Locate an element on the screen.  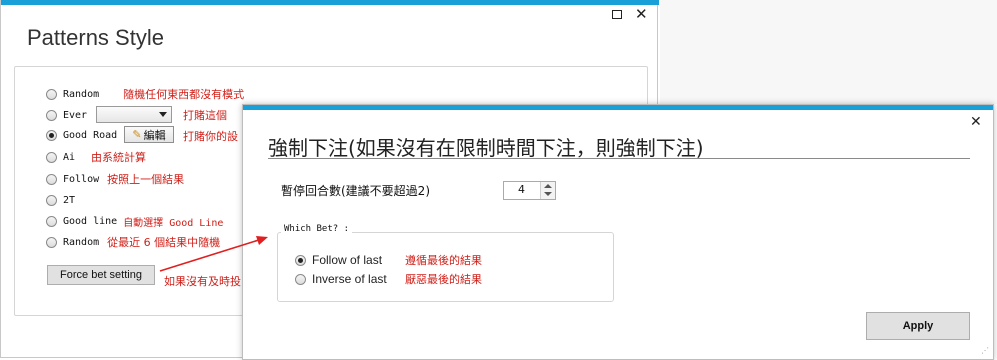
option-2t: 2T is located at coordinates (60, 200).